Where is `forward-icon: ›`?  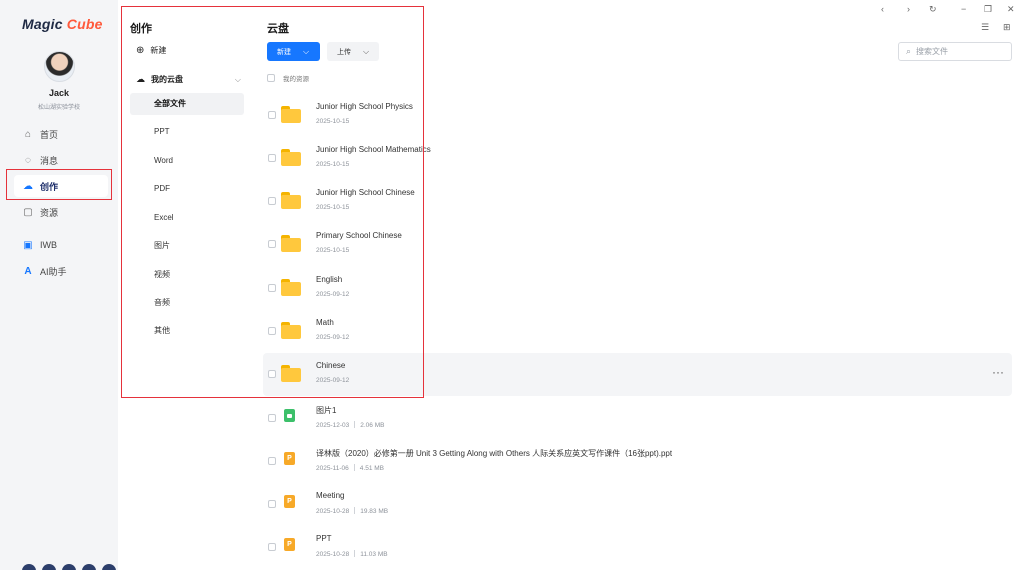
forward-icon: › is located at coordinates (908, 9).